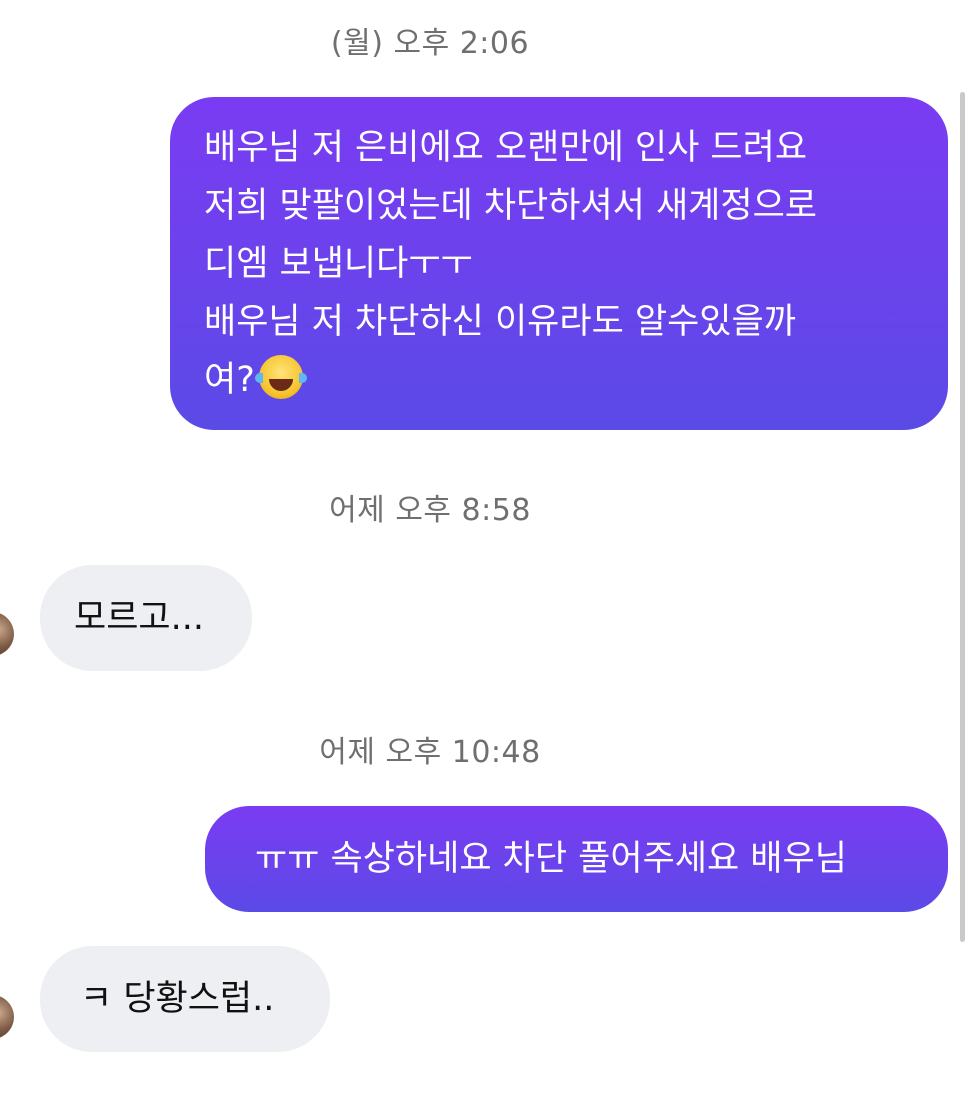  What do you see at coordinates (430, 752) in the screenshot?
I see `message-timestamp: 어제 오후 10:48` at bounding box center [430, 752].